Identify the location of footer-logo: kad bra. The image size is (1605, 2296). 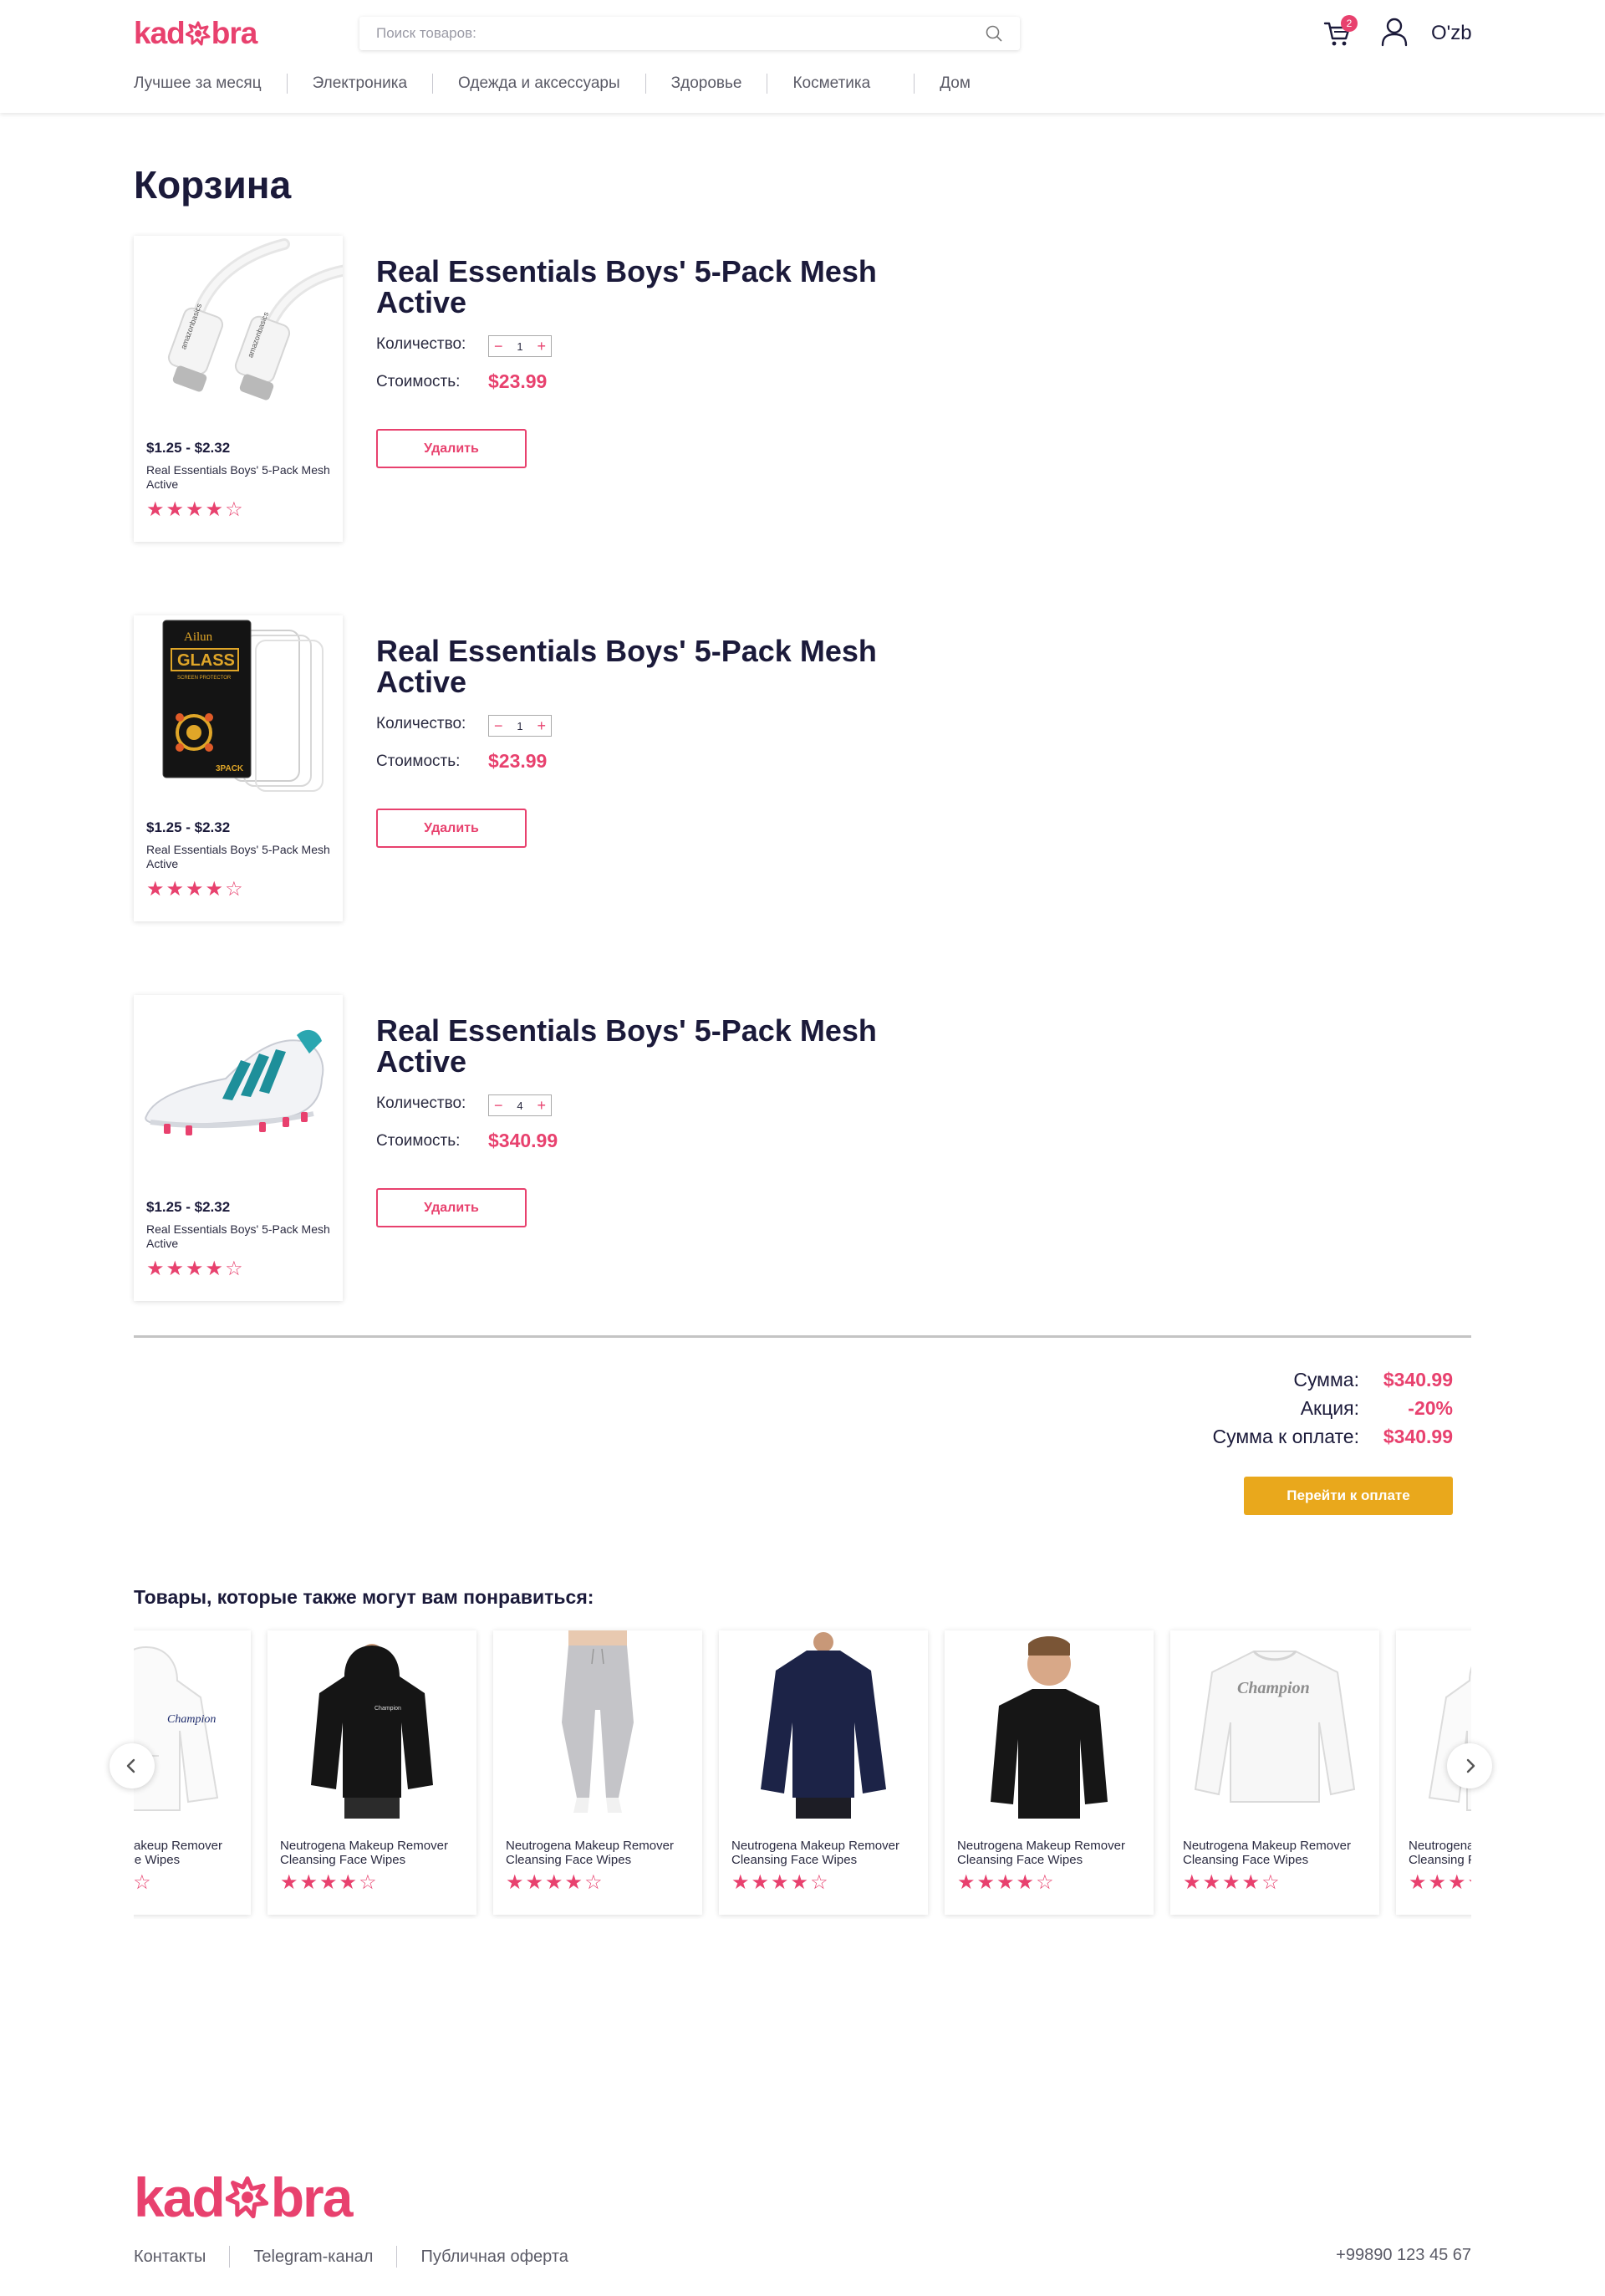
(243, 2197).